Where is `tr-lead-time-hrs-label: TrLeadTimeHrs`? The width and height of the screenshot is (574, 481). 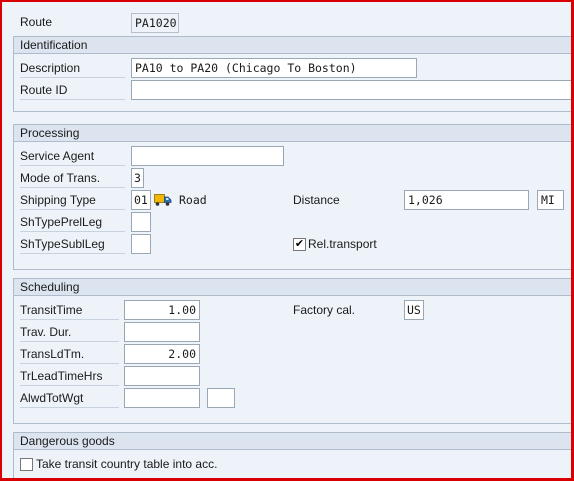 tr-lead-time-hrs-label: TrLeadTimeHrs is located at coordinates (69, 376).